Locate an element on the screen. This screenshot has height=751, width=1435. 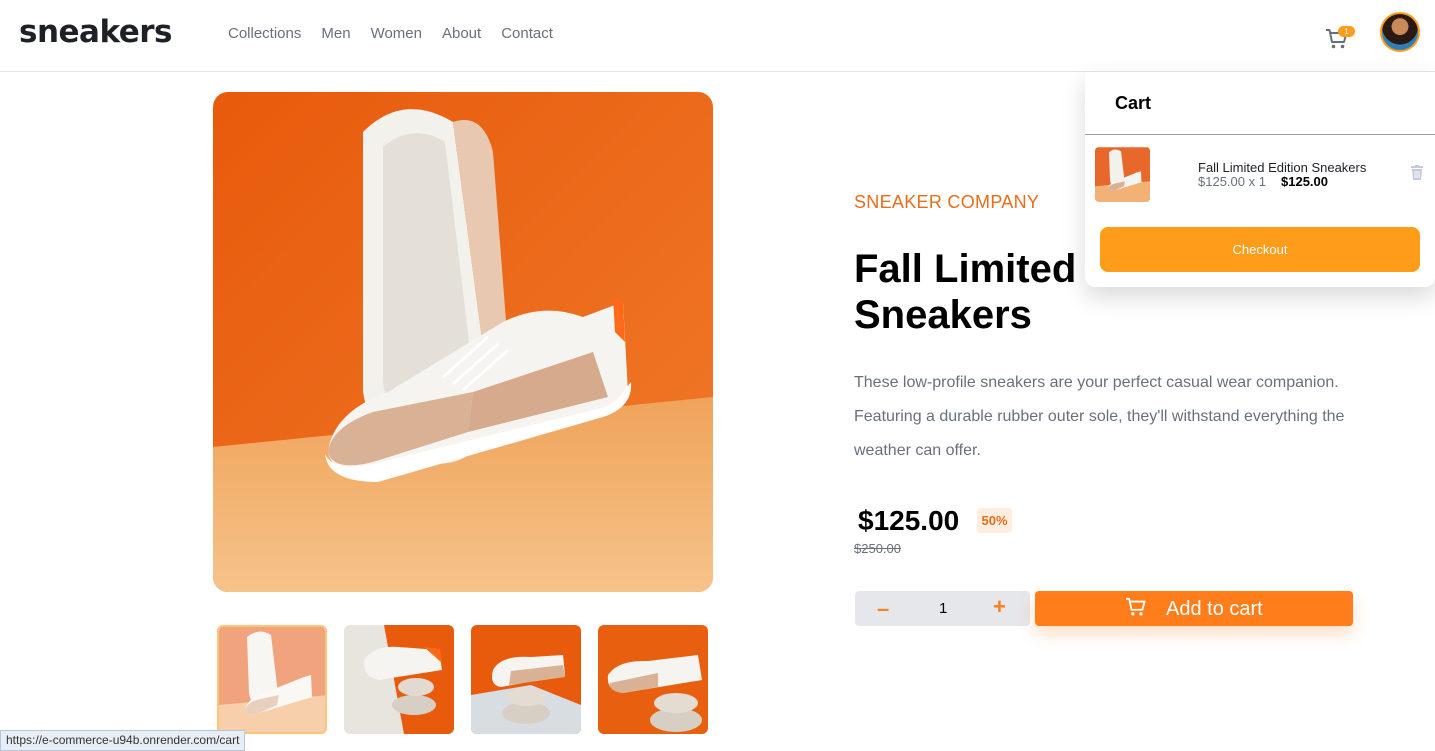
nav-collections: Collections is located at coordinates (264, 33).